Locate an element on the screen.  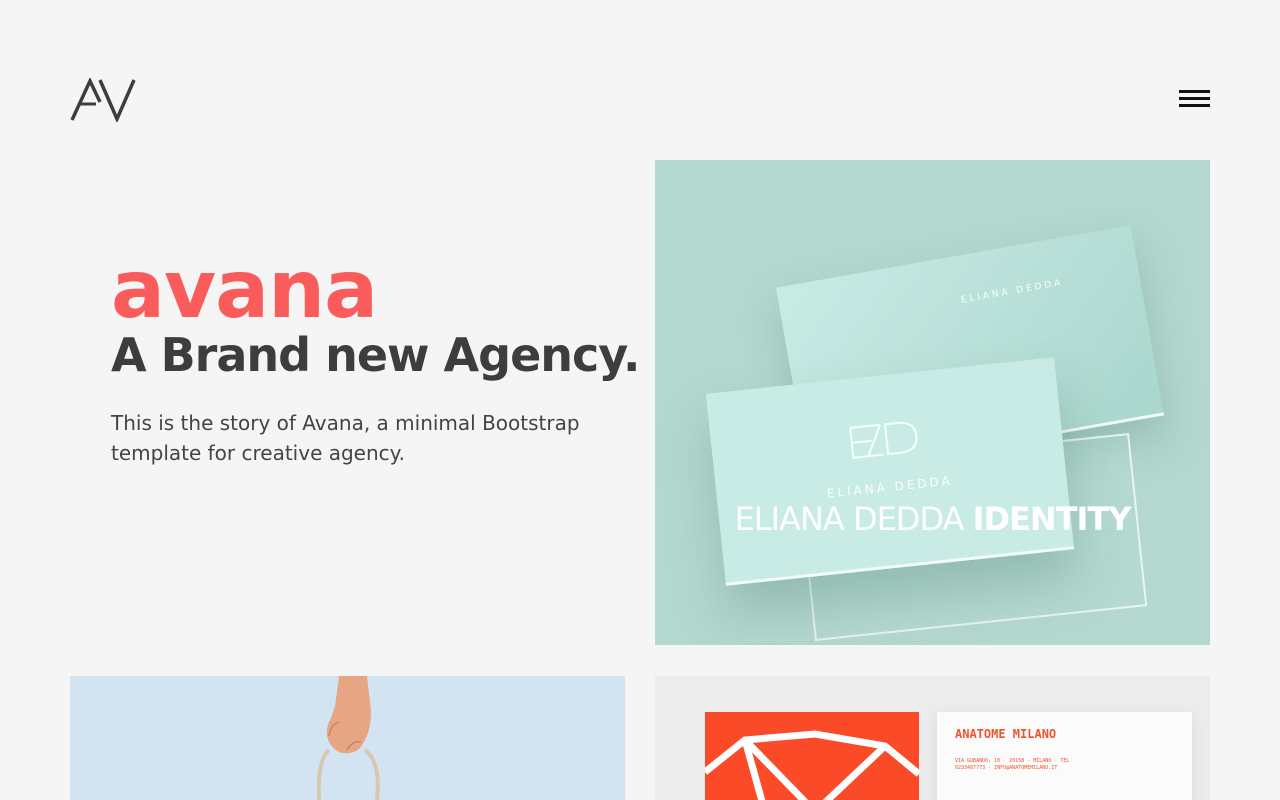
hand-holding-bag-image is located at coordinates (352, 738).